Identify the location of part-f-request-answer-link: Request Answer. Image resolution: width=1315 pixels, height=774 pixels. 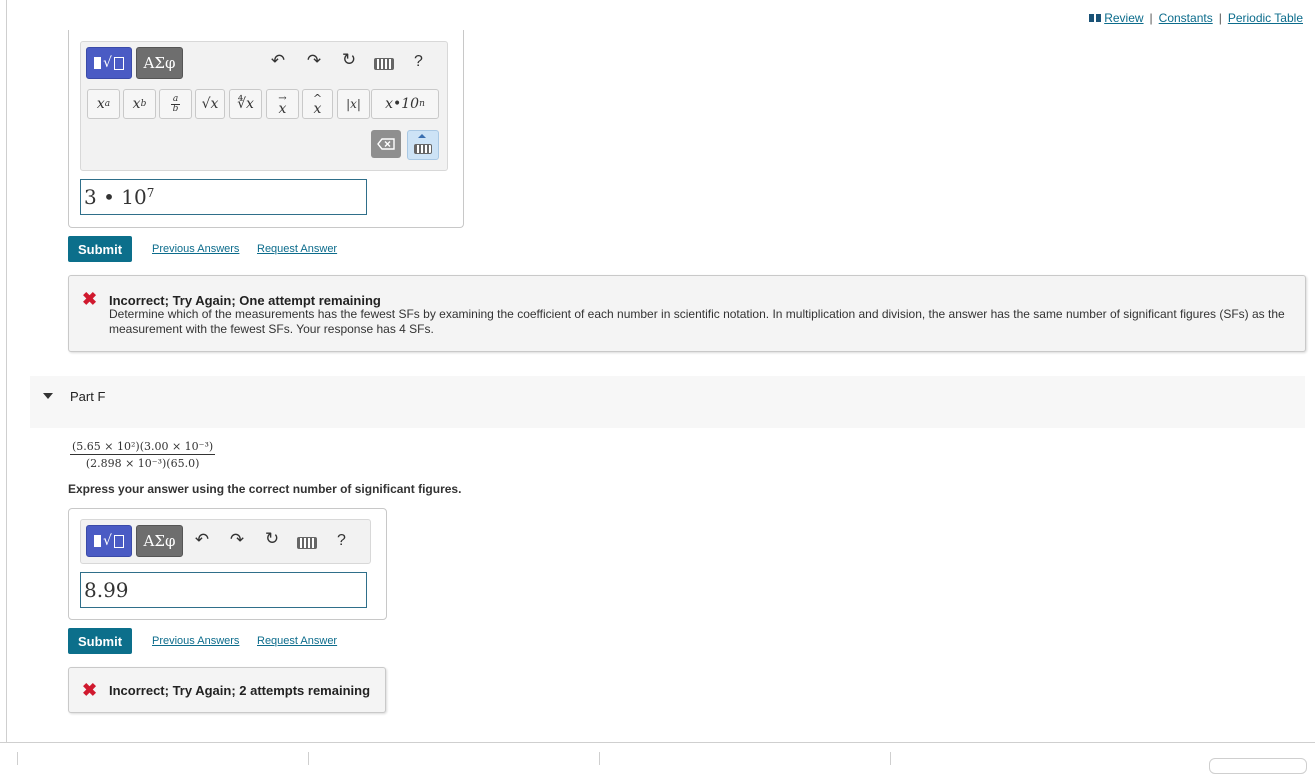
(297, 641).